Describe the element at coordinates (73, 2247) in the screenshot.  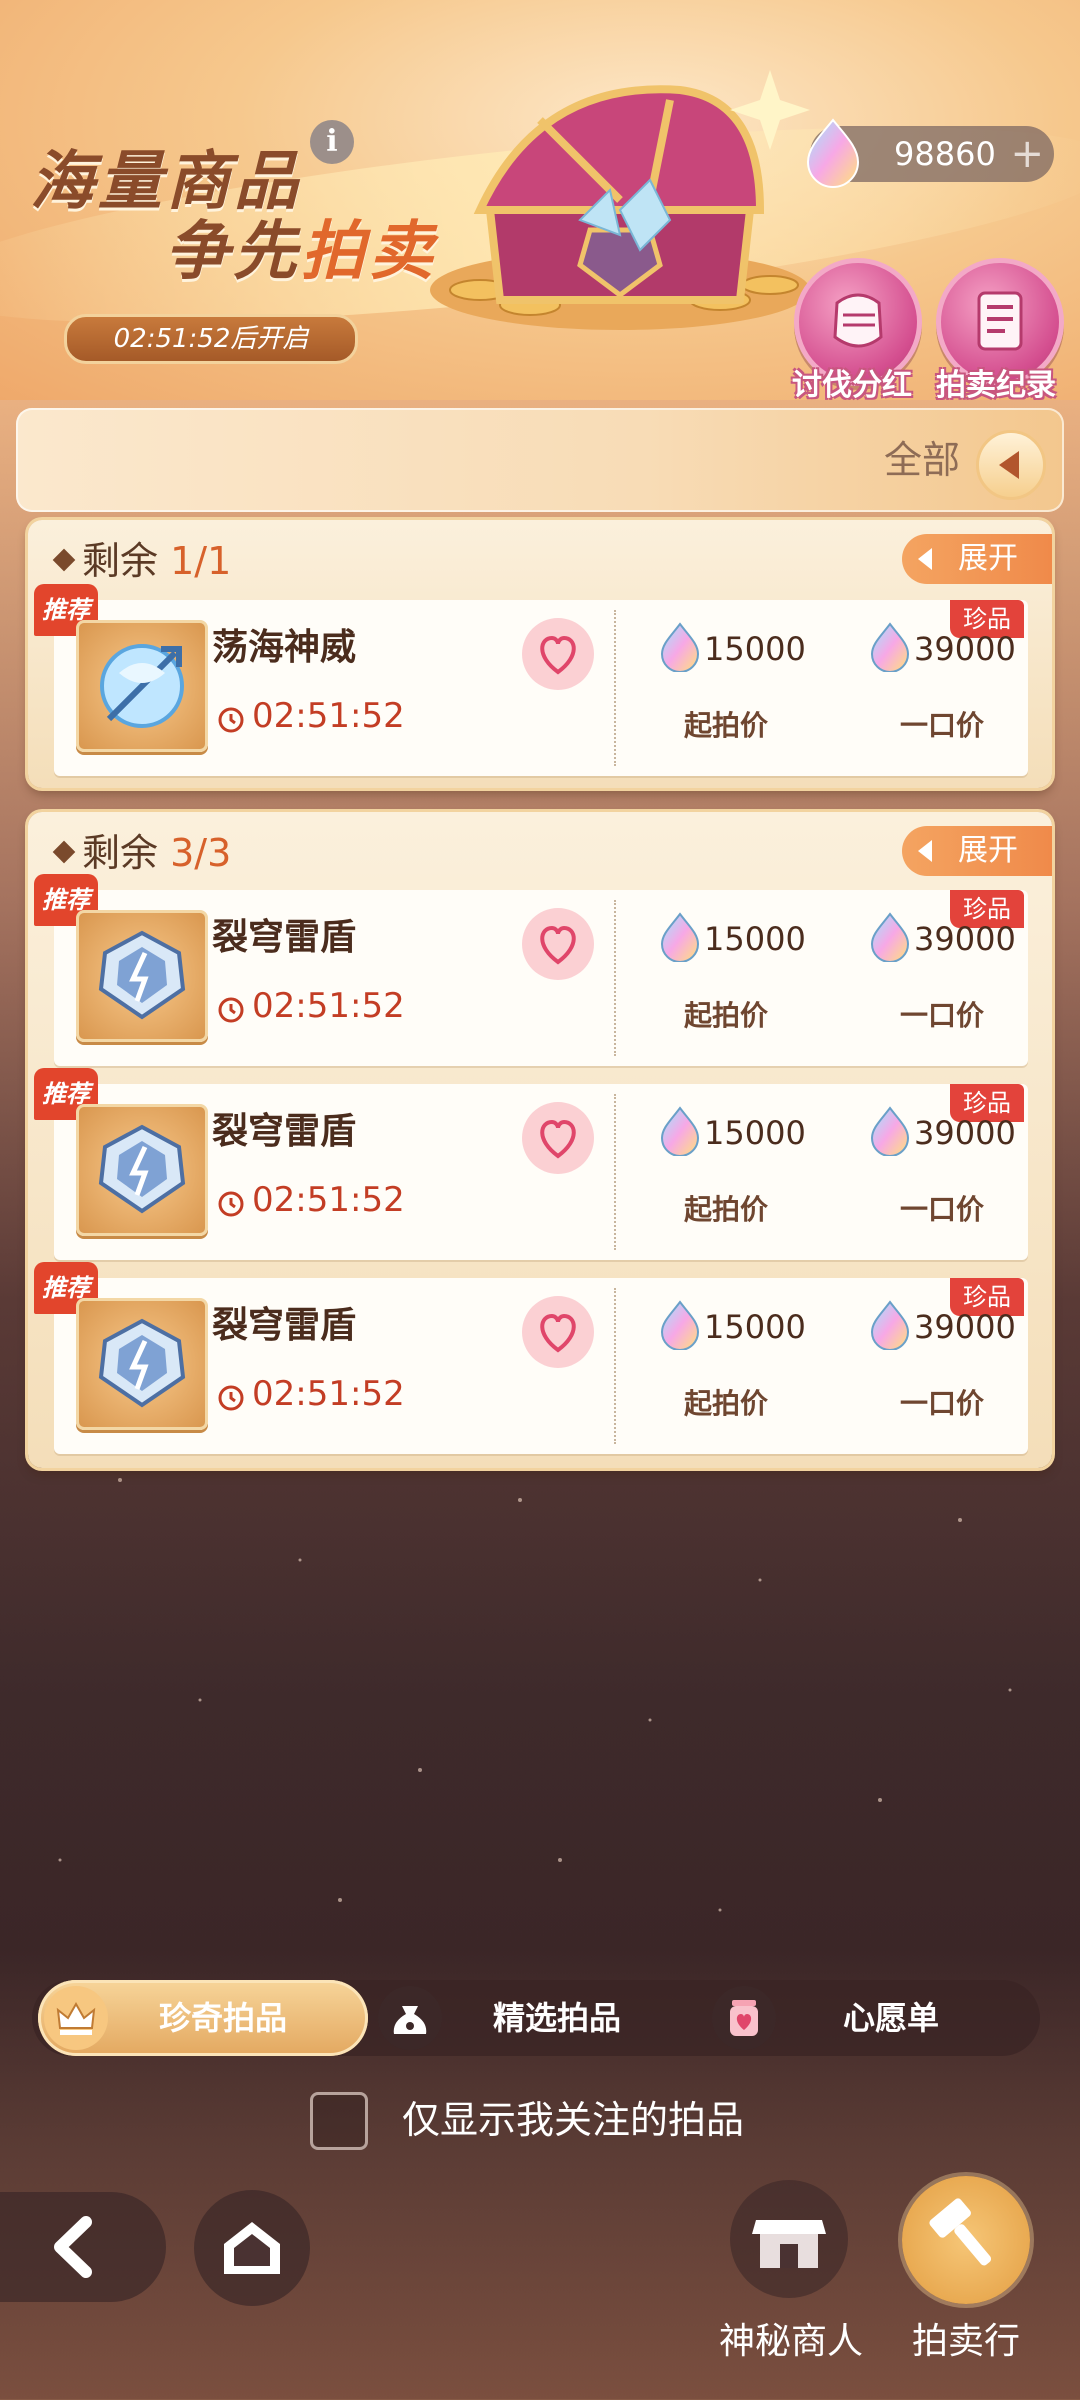
I see `chevron-left-icon` at that location.